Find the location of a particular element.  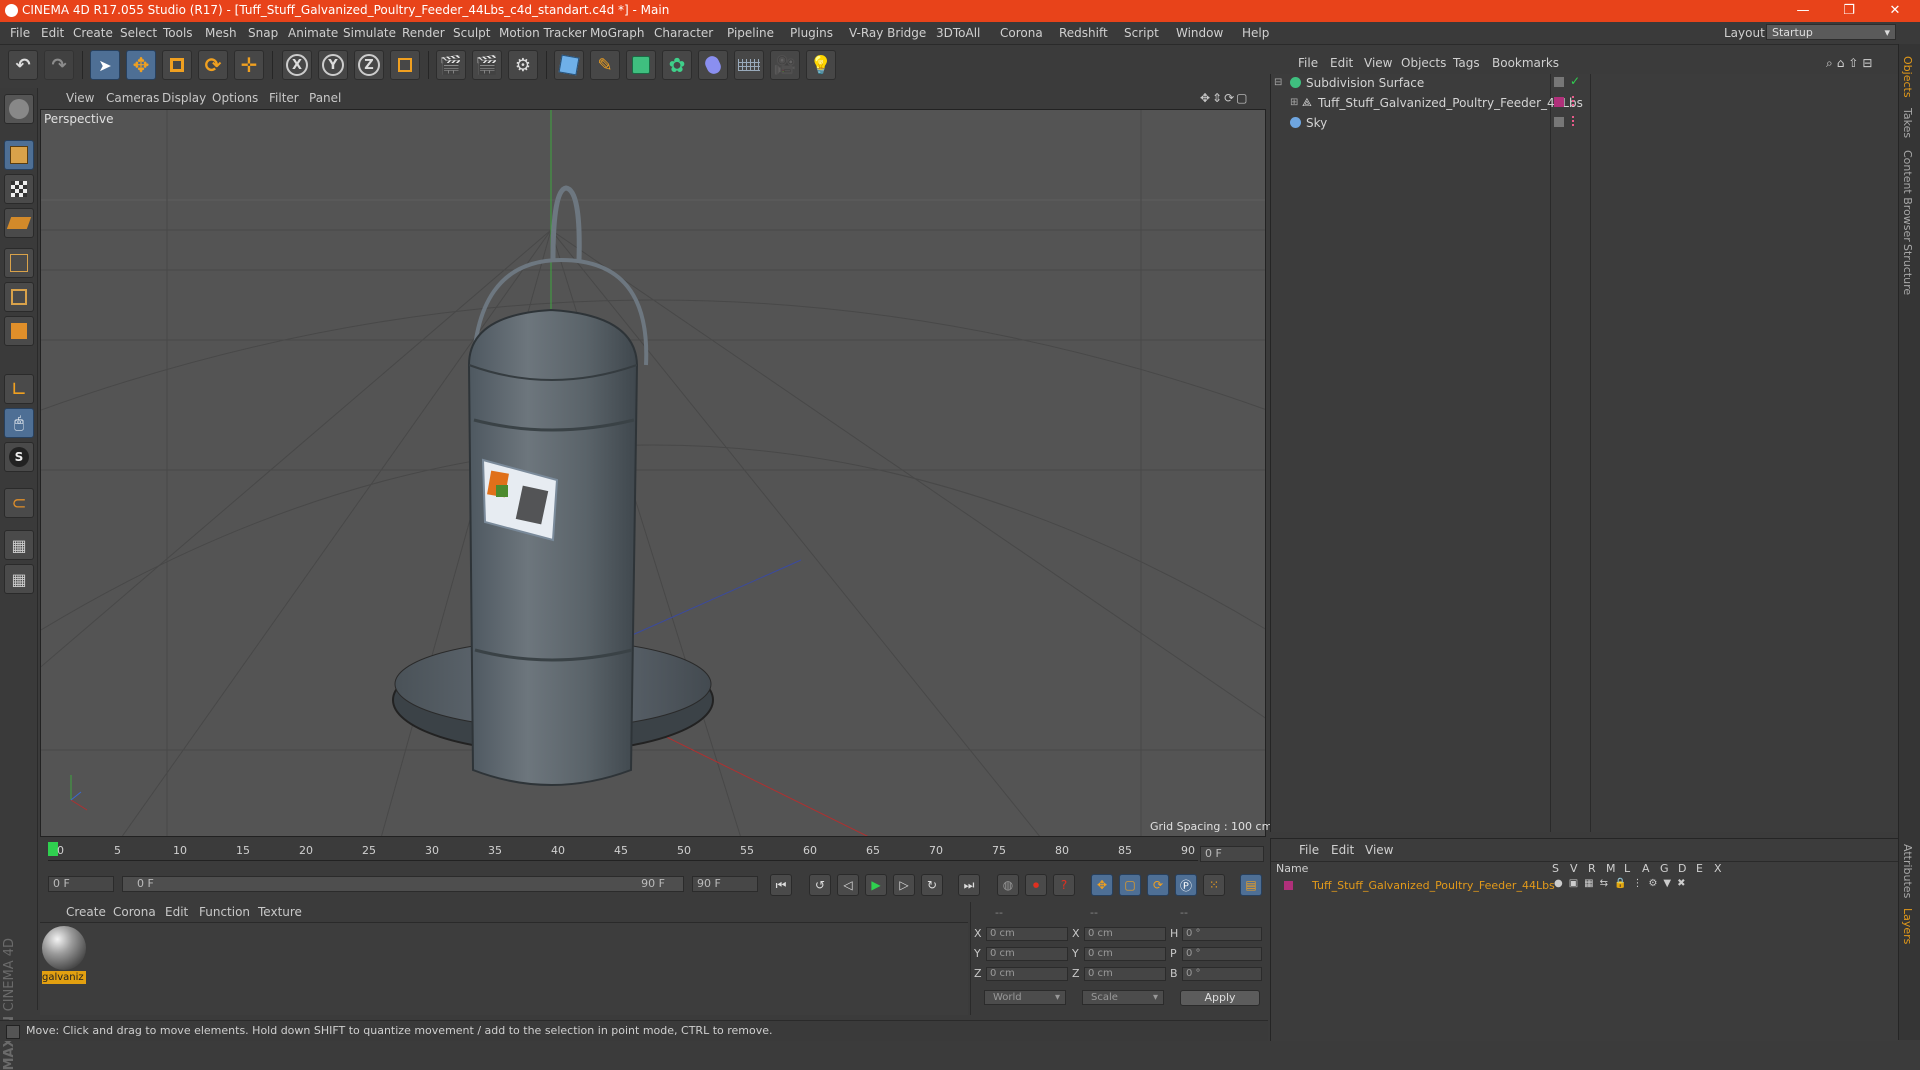

menu-snap: Snap is located at coordinates (263, 33).